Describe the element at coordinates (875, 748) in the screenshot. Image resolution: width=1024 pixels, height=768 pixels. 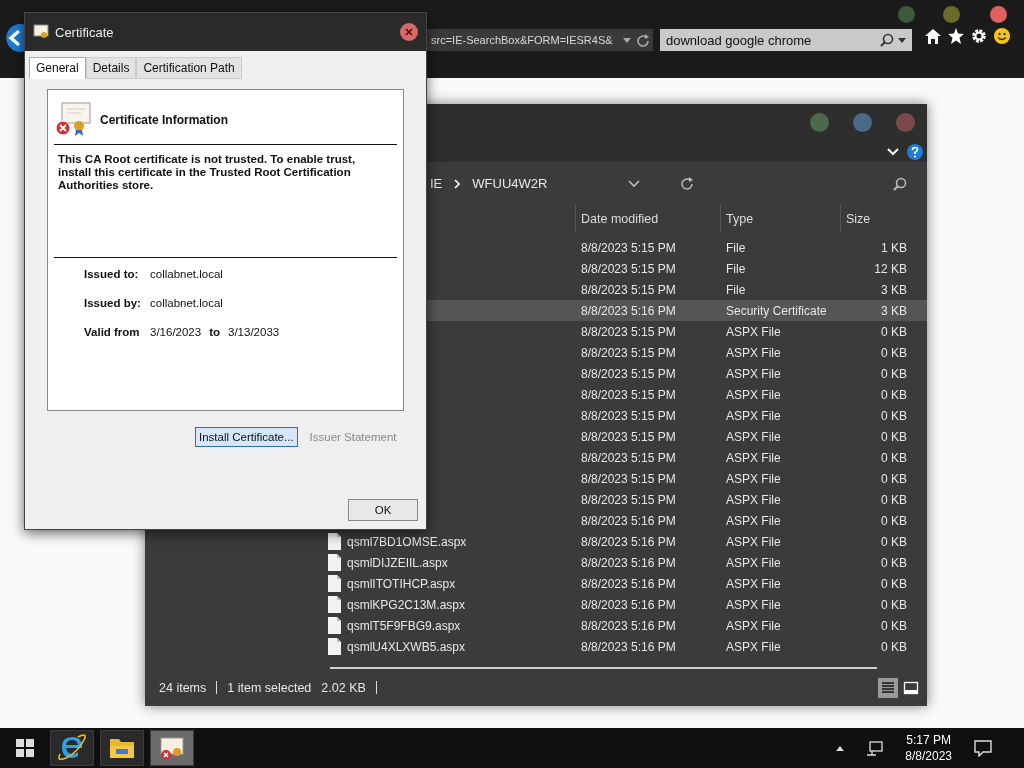
I see `network-icon` at that location.